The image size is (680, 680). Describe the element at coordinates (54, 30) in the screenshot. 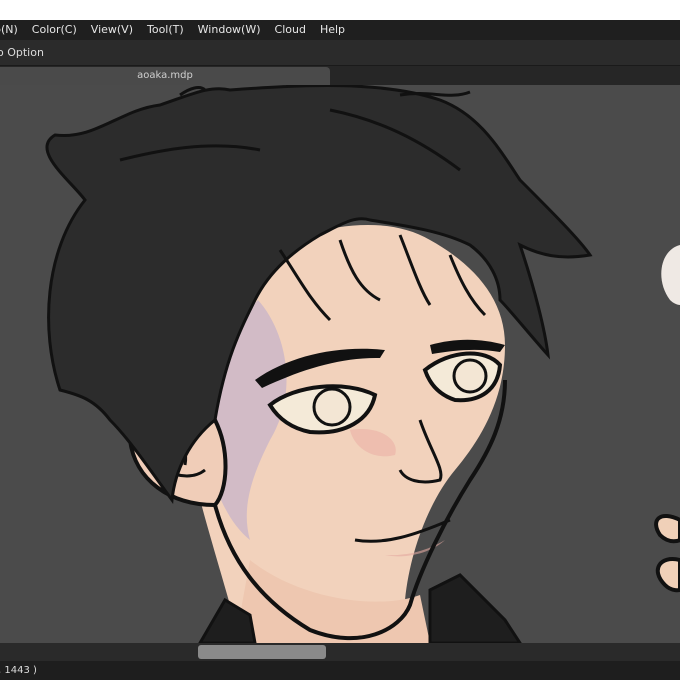

I see `menu-item-color: Color(C)` at that location.